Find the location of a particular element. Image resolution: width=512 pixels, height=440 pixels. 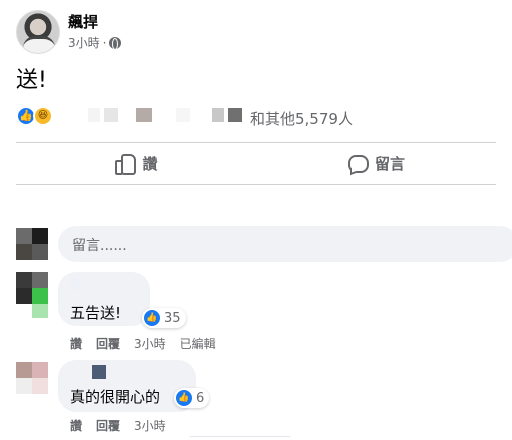

globe-icon is located at coordinates (115, 43).